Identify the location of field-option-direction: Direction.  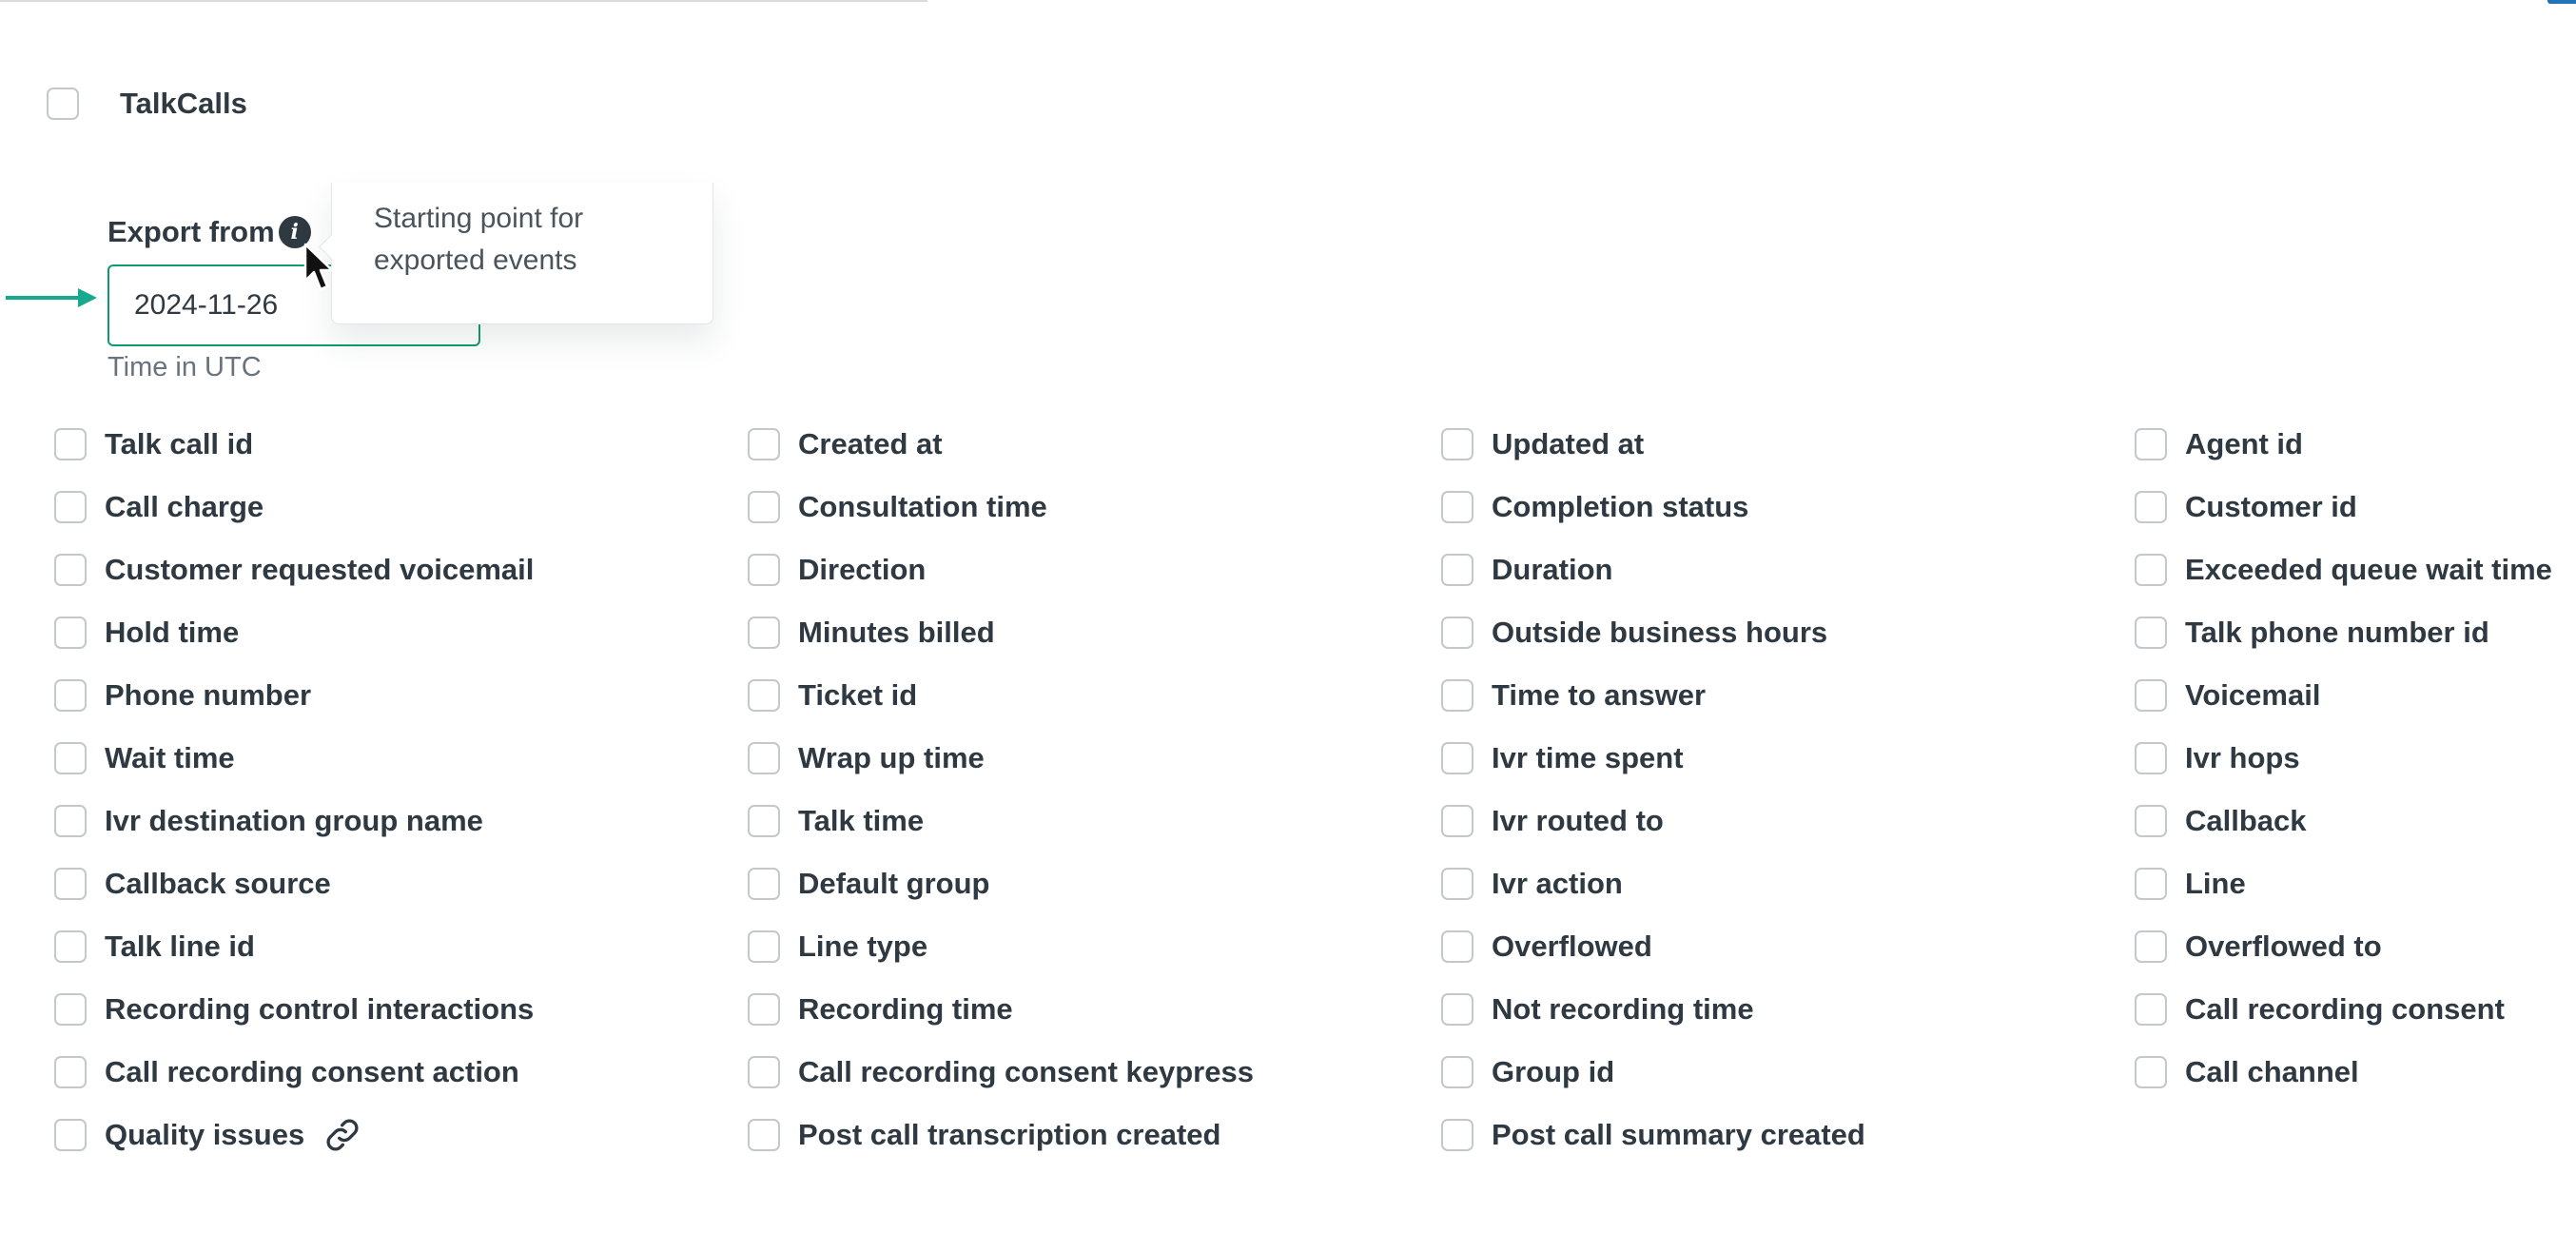
(1095, 569).